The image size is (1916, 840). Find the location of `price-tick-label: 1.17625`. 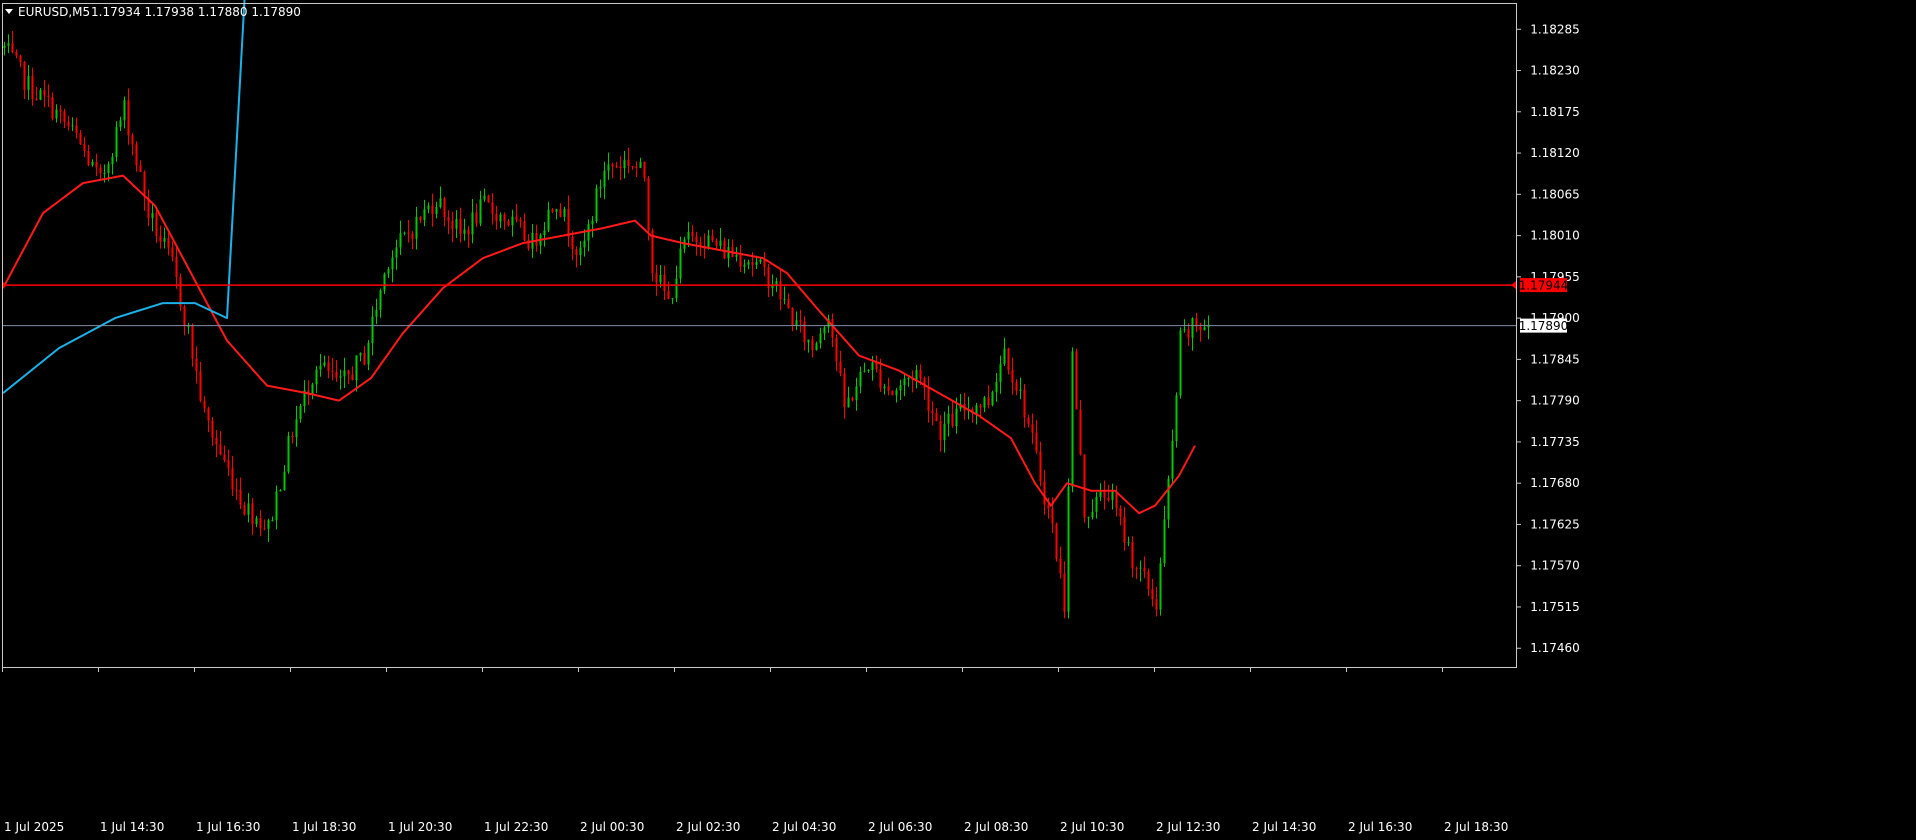

price-tick-label: 1.17625 is located at coordinates (1555, 524).